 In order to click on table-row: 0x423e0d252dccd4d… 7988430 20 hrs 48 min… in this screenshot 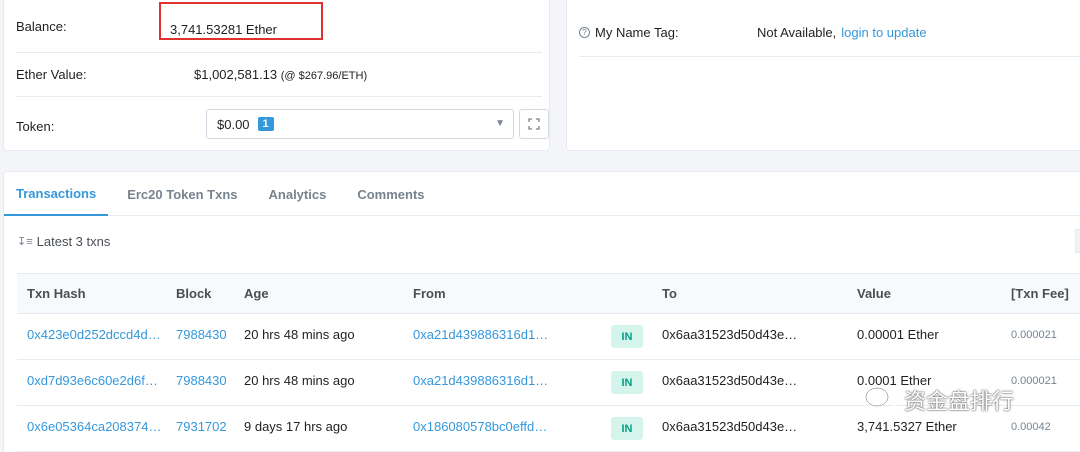, I will do `click(548, 337)`.